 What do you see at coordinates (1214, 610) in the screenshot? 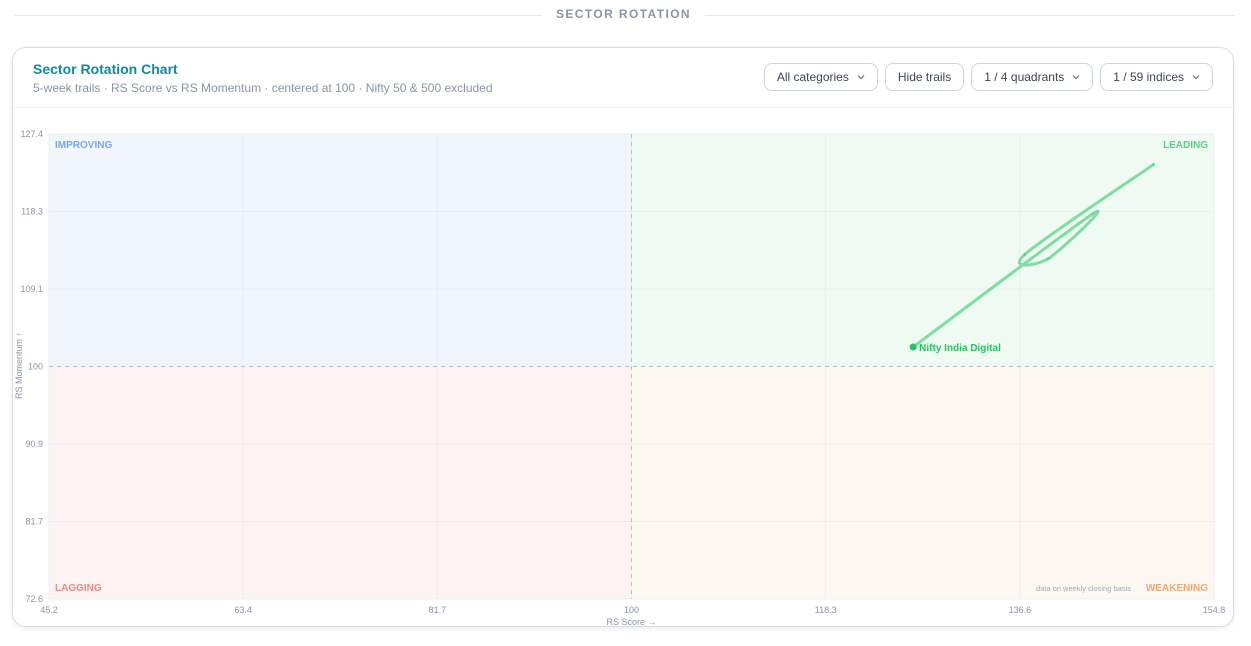
I see `x-tick-label: 154.8` at bounding box center [1214, 610].